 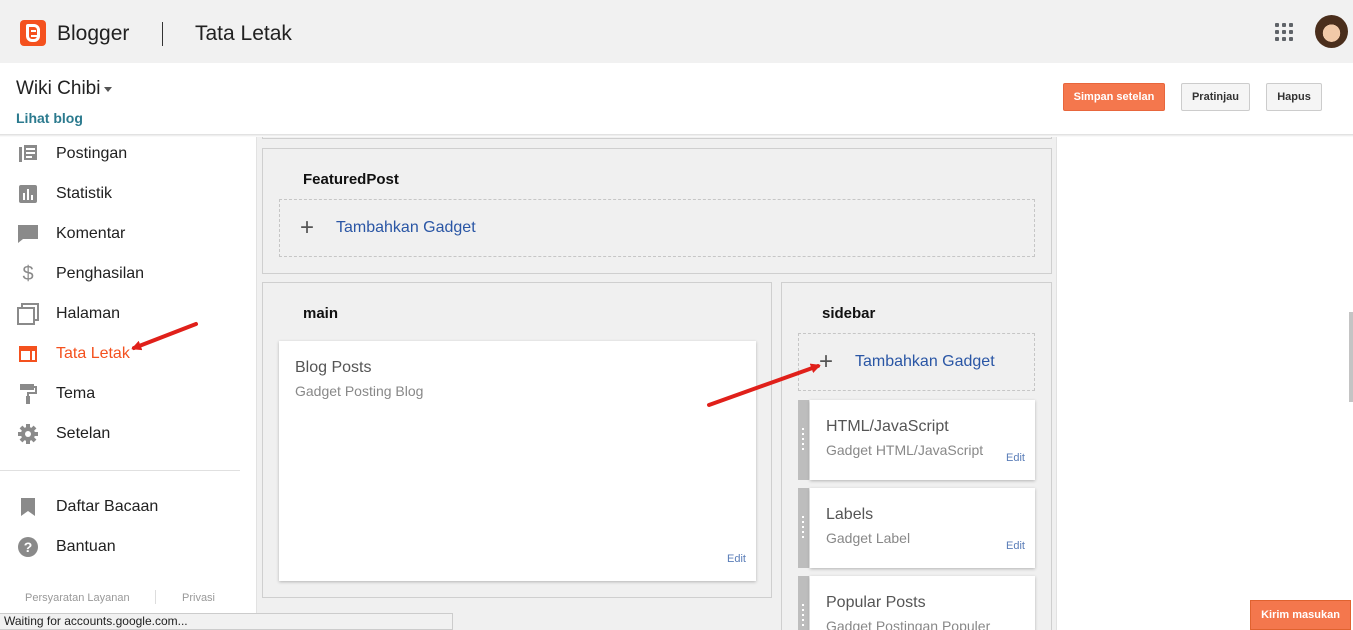 I want to click on gadget-popular-posts: Popular Posts Gadget Postingan Populer, so click(x=922, y=603).